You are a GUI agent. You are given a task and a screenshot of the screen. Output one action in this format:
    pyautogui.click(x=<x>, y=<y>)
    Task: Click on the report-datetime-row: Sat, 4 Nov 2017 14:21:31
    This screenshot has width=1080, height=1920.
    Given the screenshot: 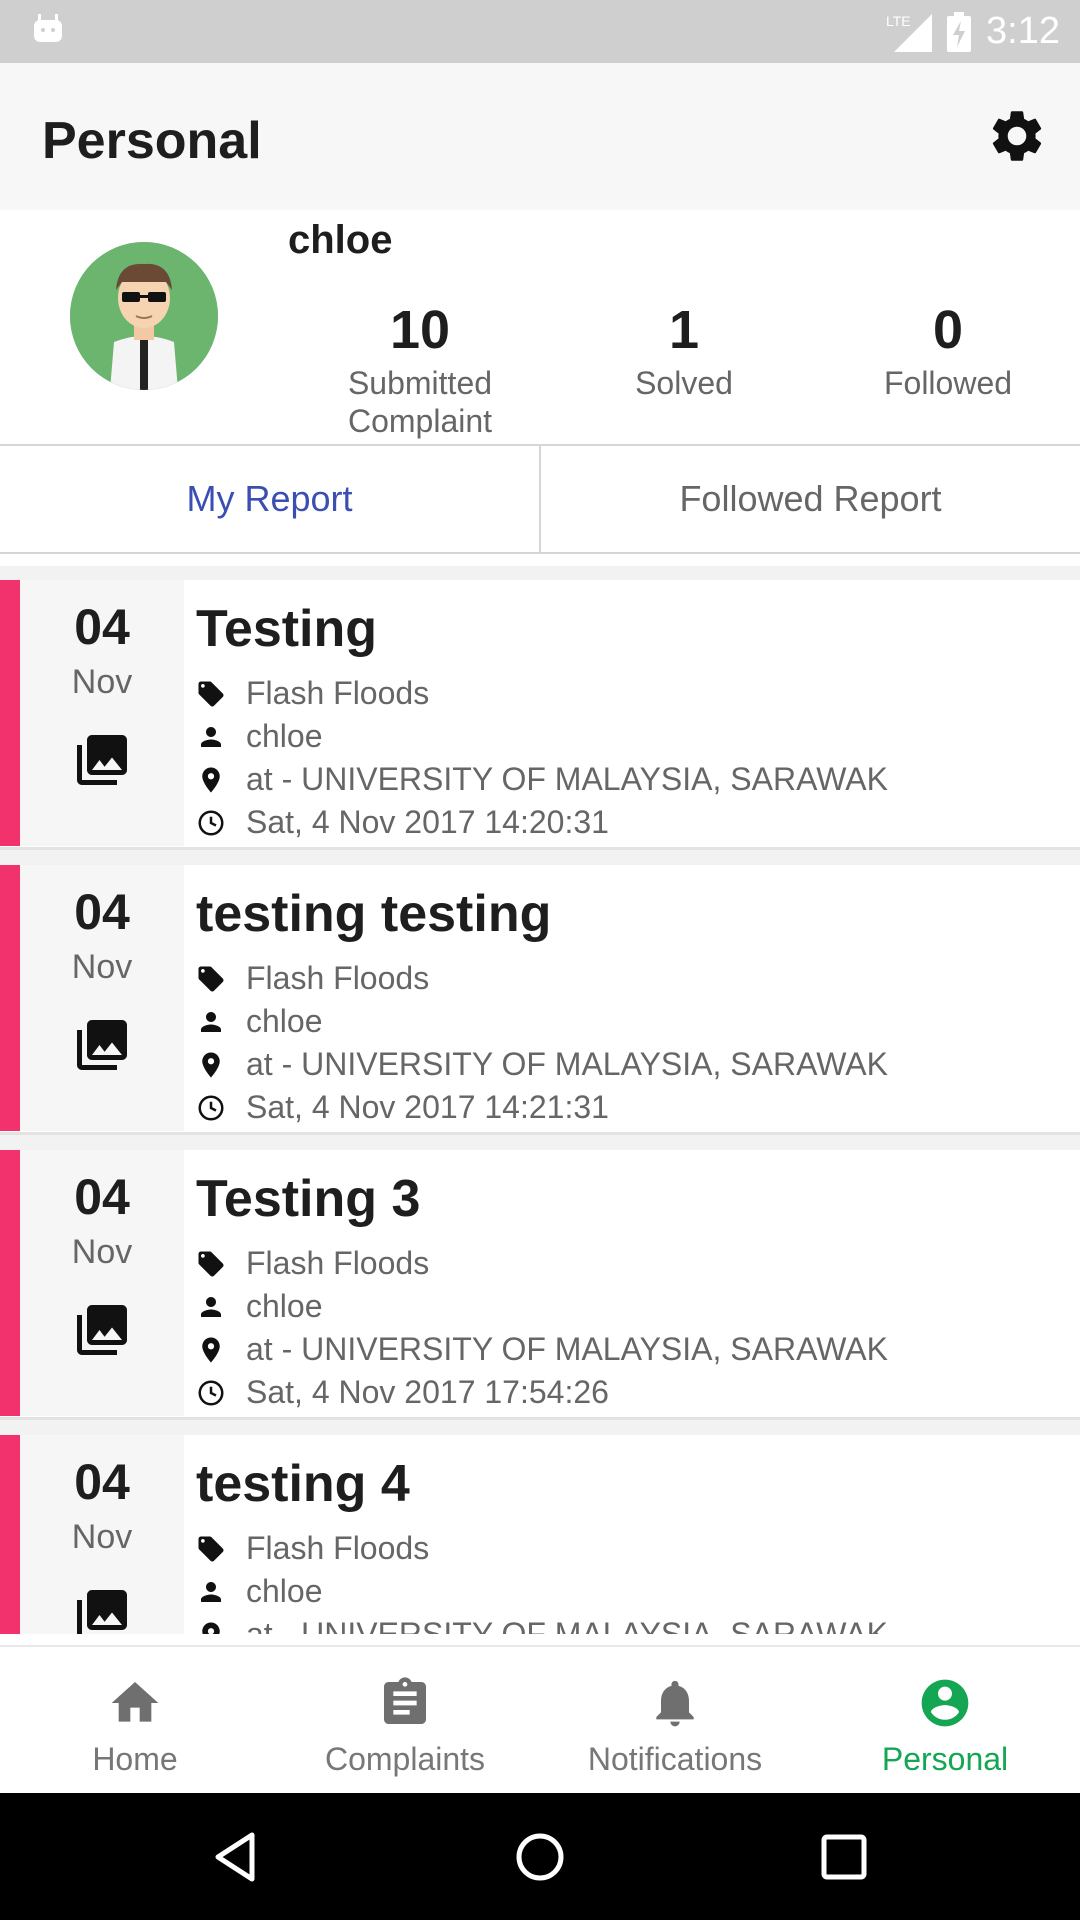 What is the action you would take?
    pyautogui.click(x=633, y=1107)
    